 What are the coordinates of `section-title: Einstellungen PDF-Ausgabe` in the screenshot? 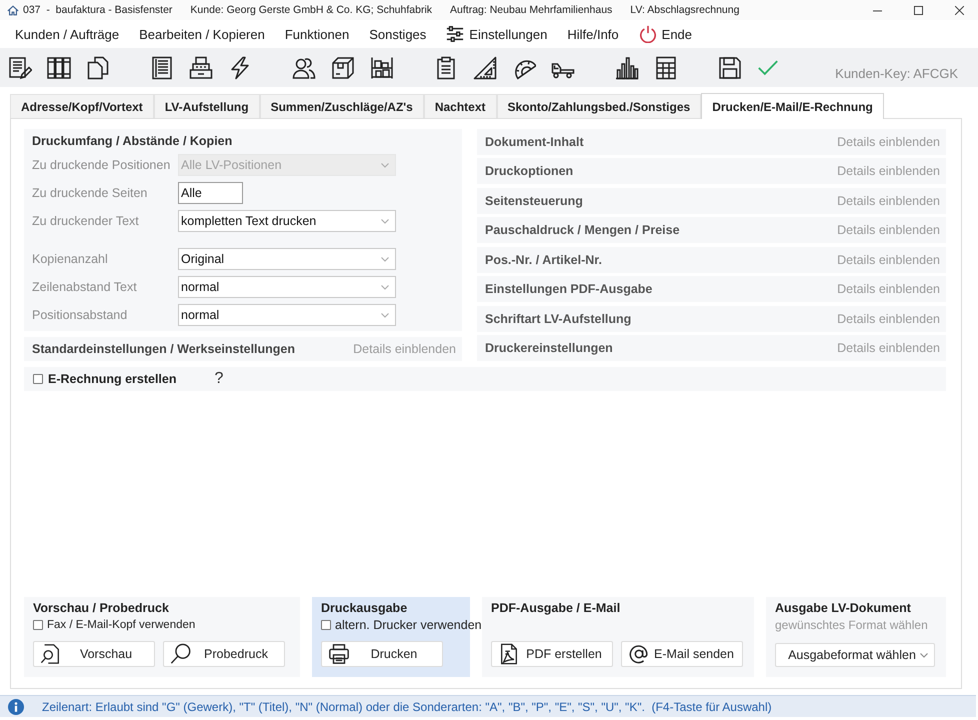 It's located at (568, 289).